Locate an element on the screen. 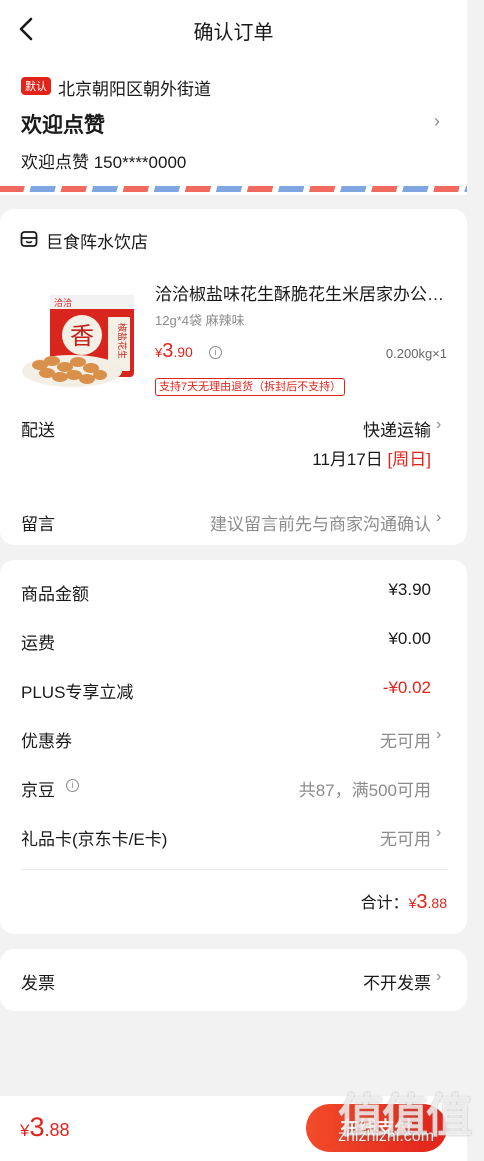  page-title: 确认订单 is located at coordinates (233, 33).